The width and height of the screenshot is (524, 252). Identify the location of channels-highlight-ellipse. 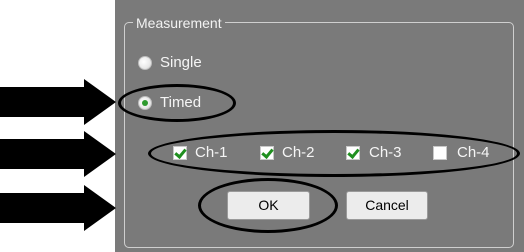
(334, 153).